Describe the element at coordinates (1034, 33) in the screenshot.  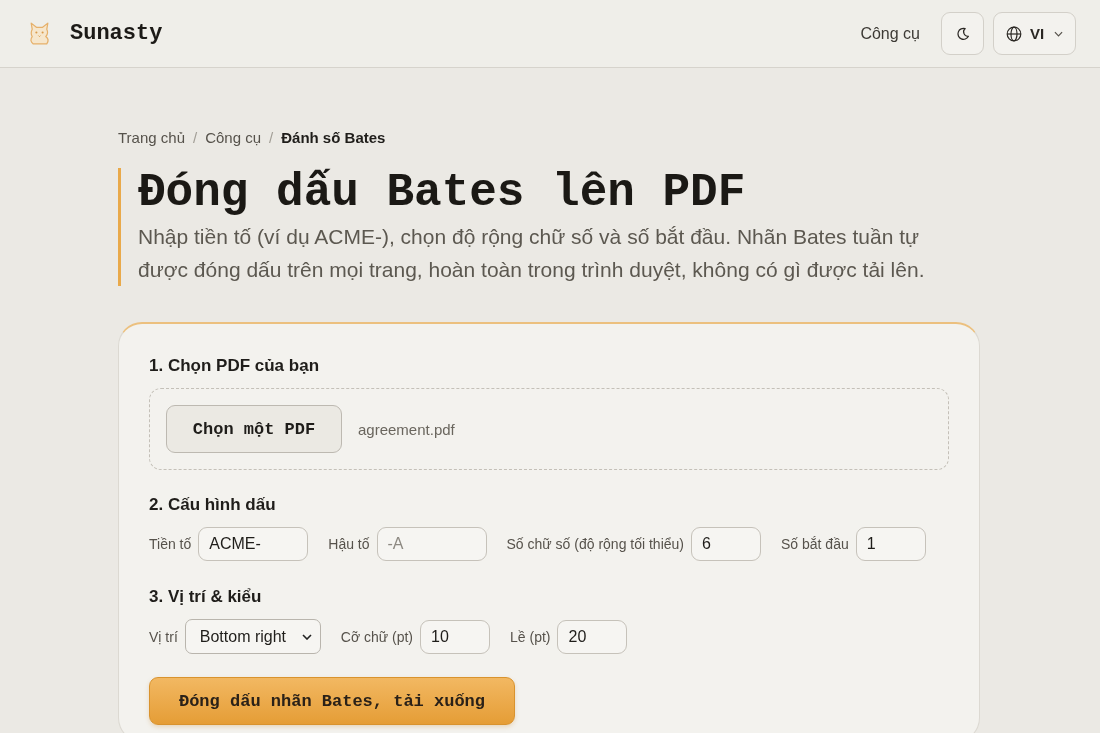
I see `language-button: VI` at that location.